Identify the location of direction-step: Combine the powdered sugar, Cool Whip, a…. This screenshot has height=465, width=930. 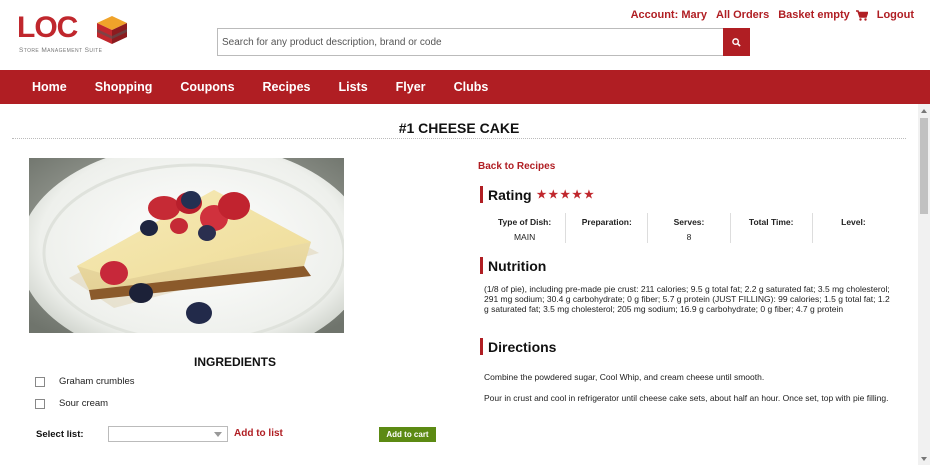
(624, 377).